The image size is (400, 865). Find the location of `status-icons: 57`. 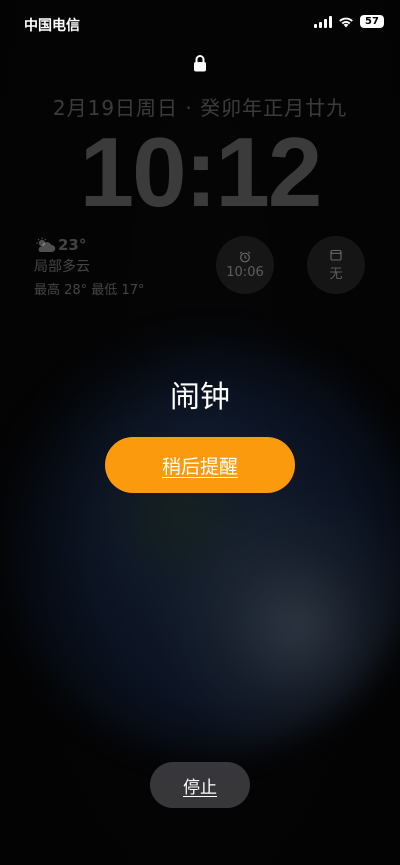

status-icons: 57 is located at coordinates (349, 21).